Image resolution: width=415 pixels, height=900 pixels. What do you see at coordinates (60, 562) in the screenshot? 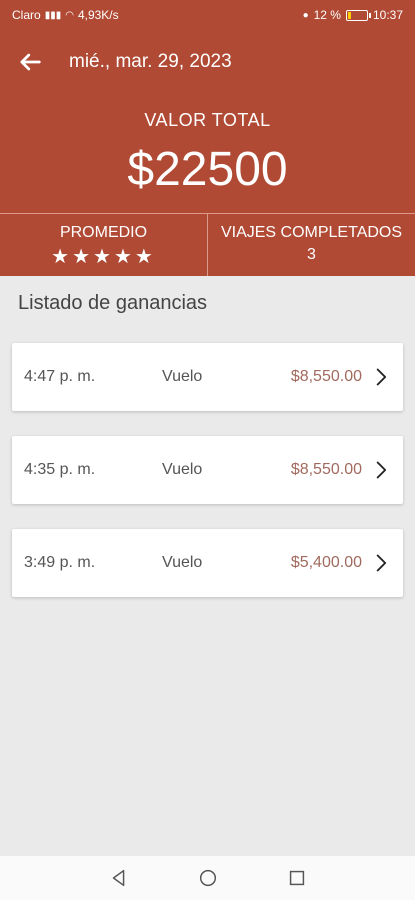
I see `earning-time: 3:49 p. m.` at bounding box center [60, 562].